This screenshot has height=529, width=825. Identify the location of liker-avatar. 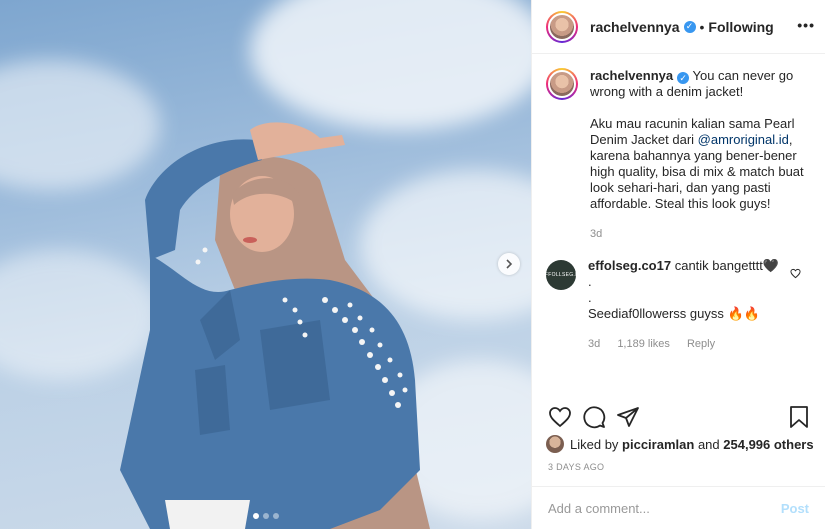
(555, 444).